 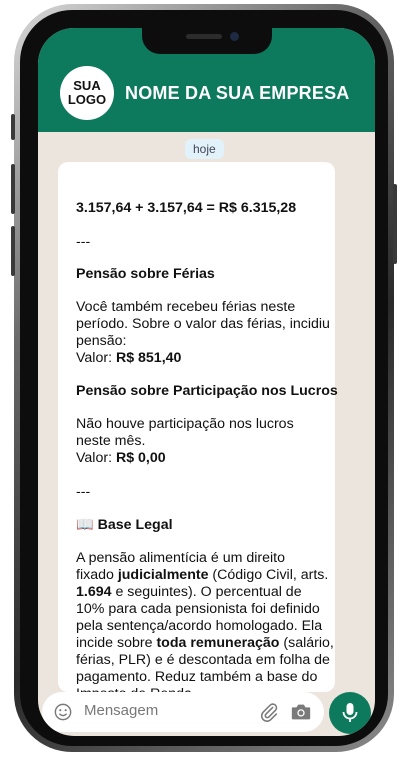 What do you see at coordinates (145, 274) in the screenshot?
I see `section-title-ferias: Pensão sobre Férias` at bounding box center [145, 274].